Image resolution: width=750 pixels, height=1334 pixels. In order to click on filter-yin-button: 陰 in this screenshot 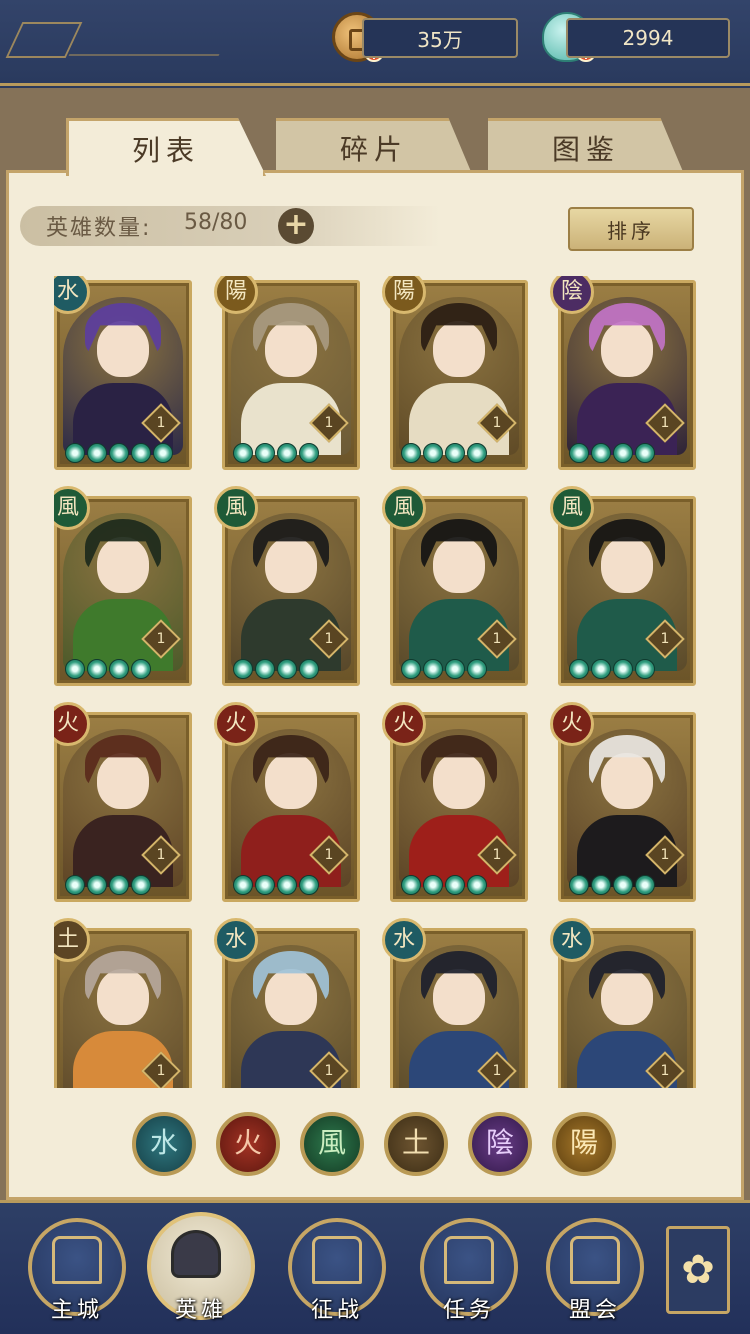, I will do `click(500, 1144)`.